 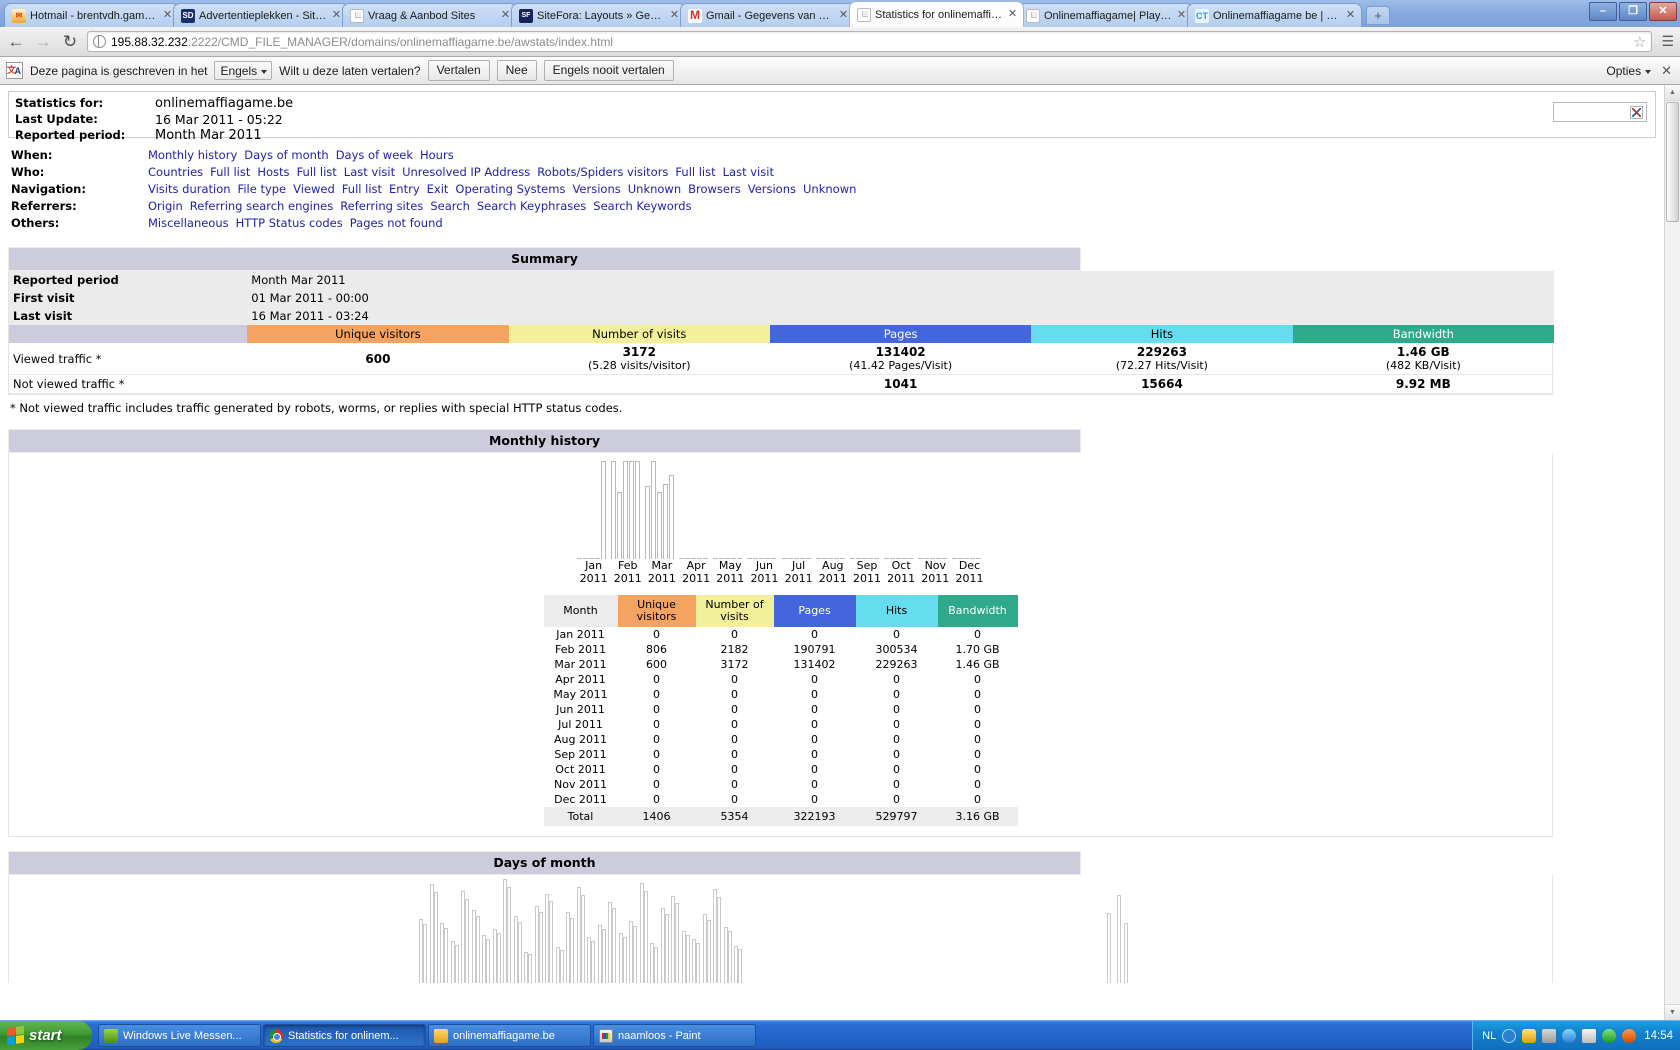 What do you see at coordinates (1672, 162) in the screenshot?
I see `scrollbar-thumb` at bounding box center [1672, 162].